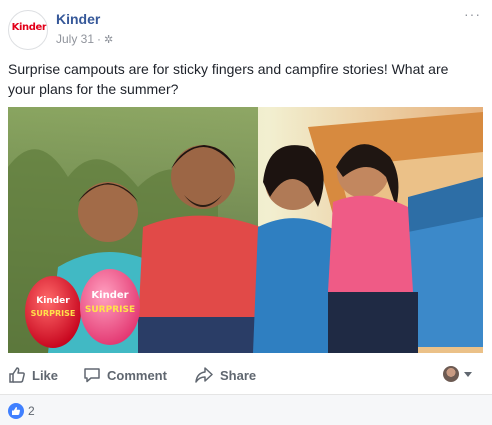 This screenshot has width=492, height=425. Describe the element at coordinates (451, 374) in the screenshot. I see `viewer-avatar` at that location.